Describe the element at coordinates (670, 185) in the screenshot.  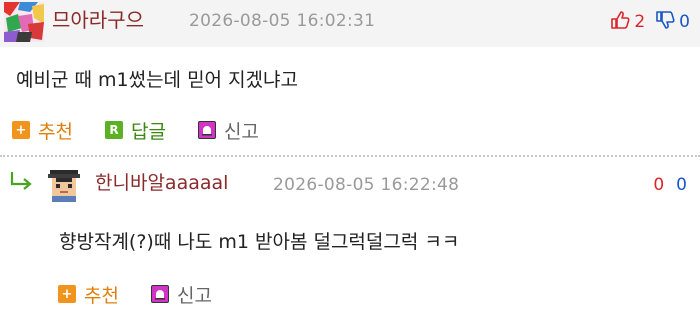
I see `reply-votes: 0 0` at that location.